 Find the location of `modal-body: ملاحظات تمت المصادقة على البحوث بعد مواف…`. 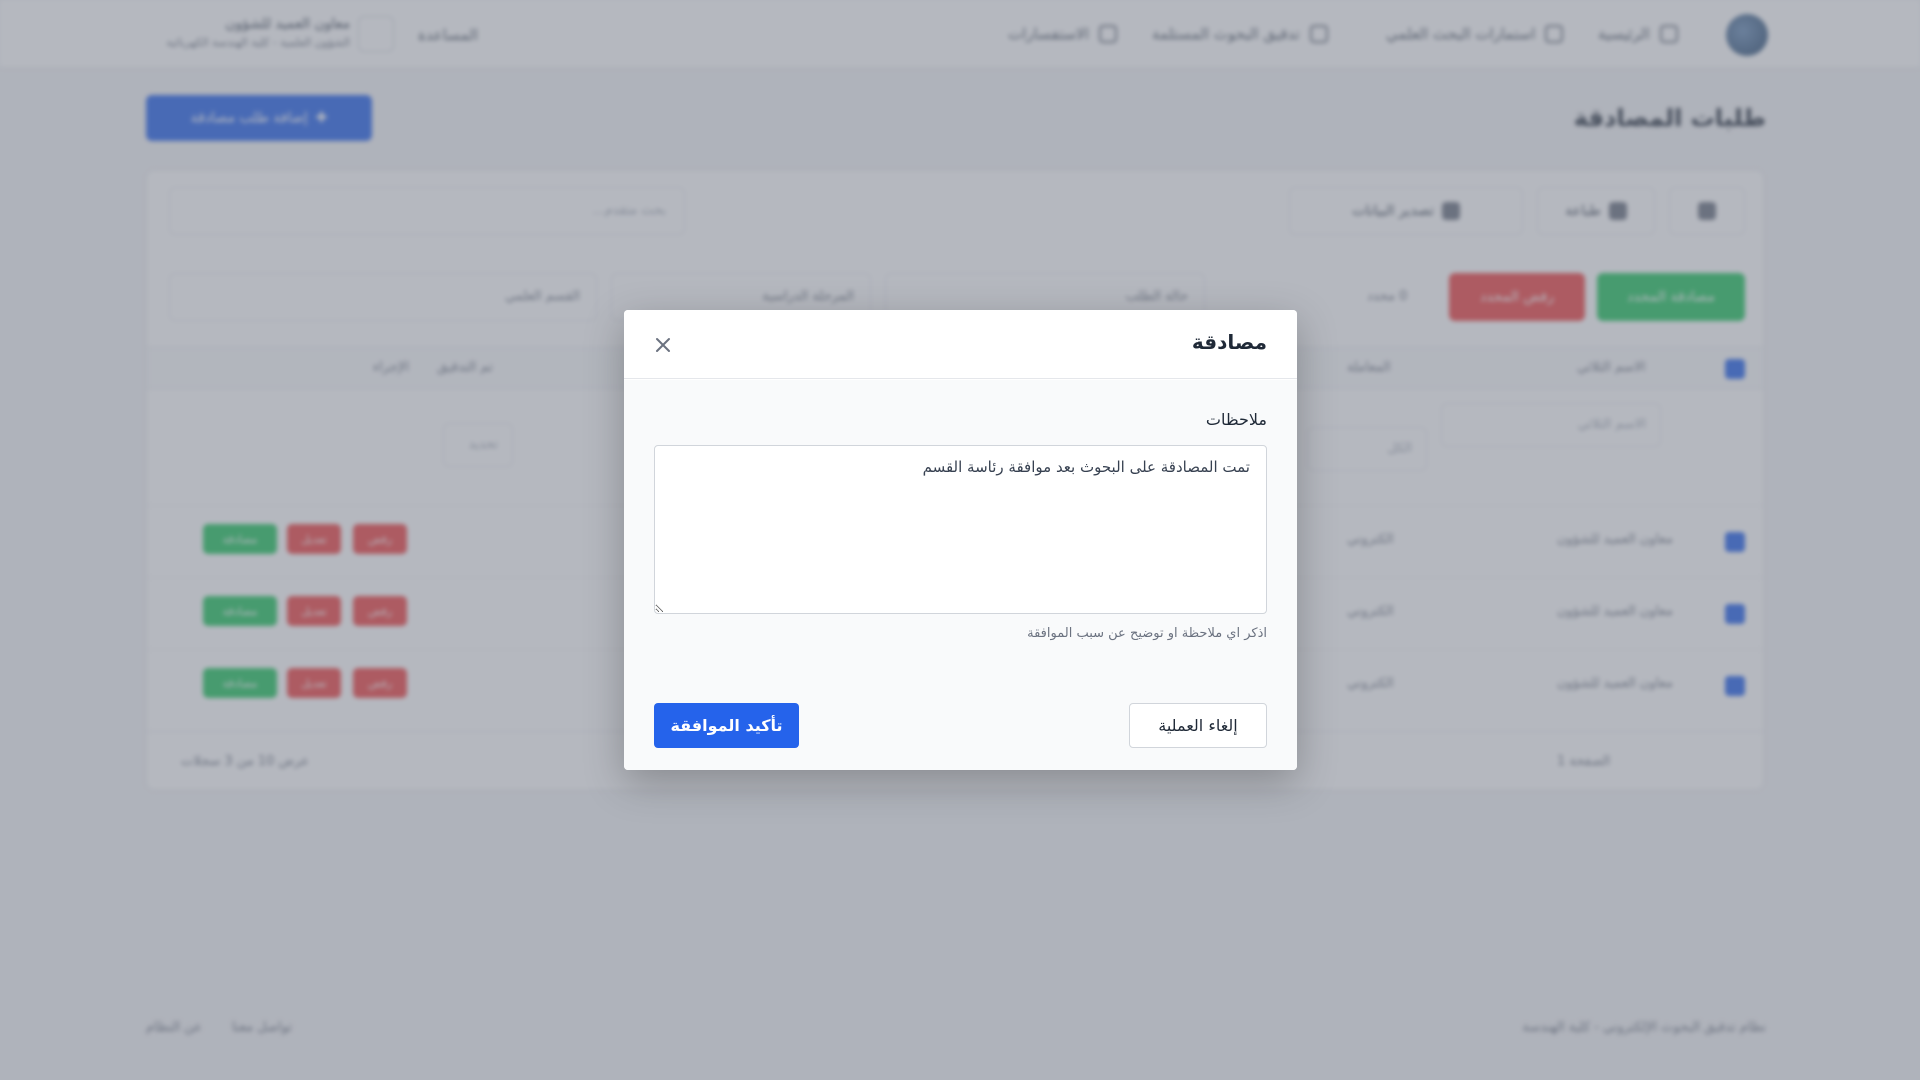

modal-body: ملاحظات تمت المصادقة على البحوث بعد مواف… is located at coordinates (960, 575).